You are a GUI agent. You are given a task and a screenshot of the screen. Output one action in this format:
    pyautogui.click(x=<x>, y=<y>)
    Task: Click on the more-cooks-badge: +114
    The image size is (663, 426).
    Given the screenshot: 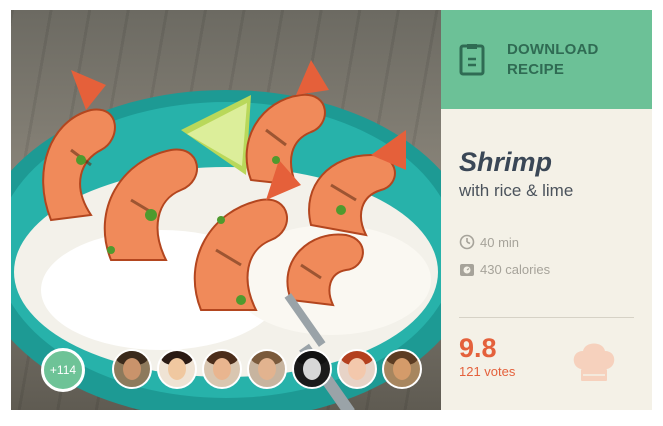 What is the action you would take?
    pyautogui.click(x=68, y=370)
    